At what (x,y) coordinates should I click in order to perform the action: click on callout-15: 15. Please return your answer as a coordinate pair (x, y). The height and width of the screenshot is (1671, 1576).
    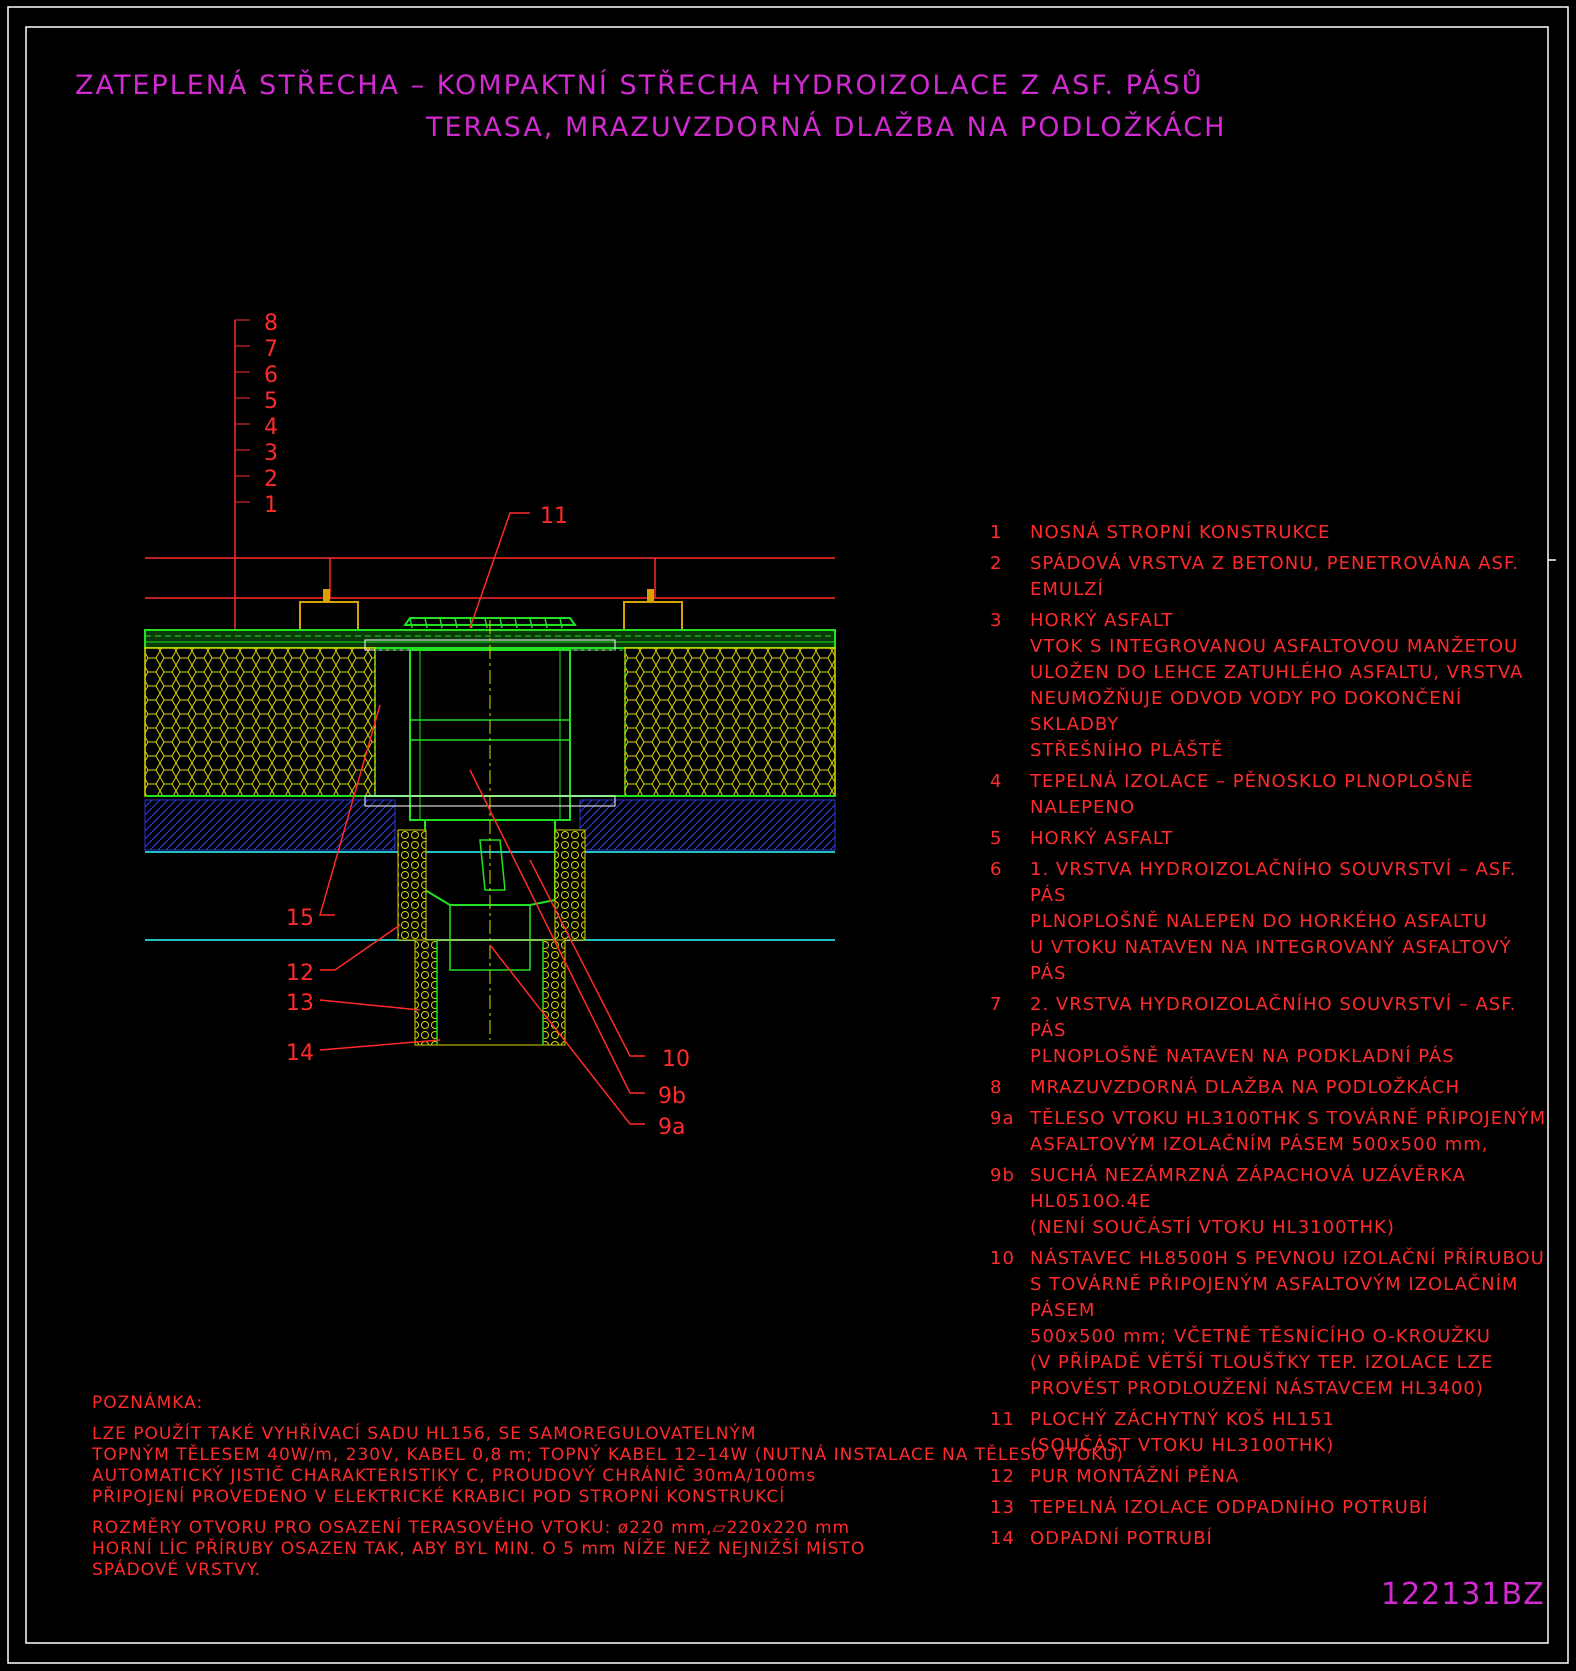
    Looking at the image, I should click on (300, 918).